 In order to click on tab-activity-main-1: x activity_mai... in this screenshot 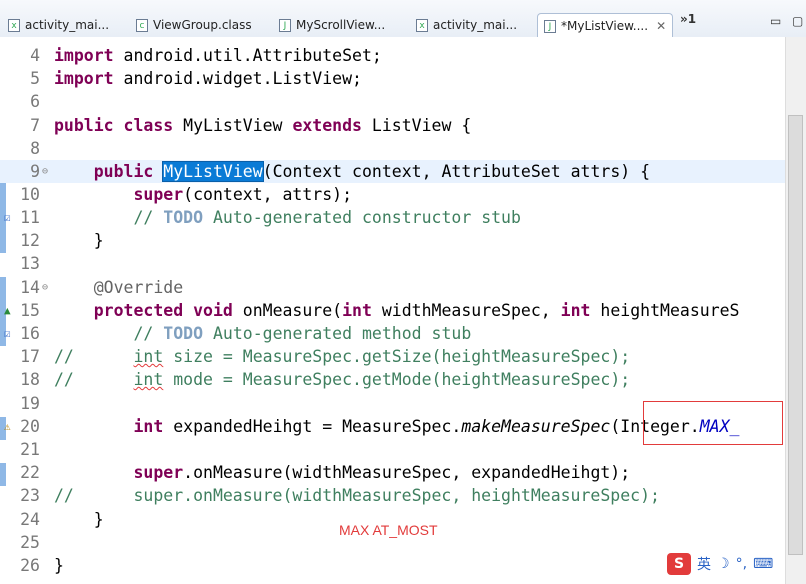, I will do `click(58, 25)`.